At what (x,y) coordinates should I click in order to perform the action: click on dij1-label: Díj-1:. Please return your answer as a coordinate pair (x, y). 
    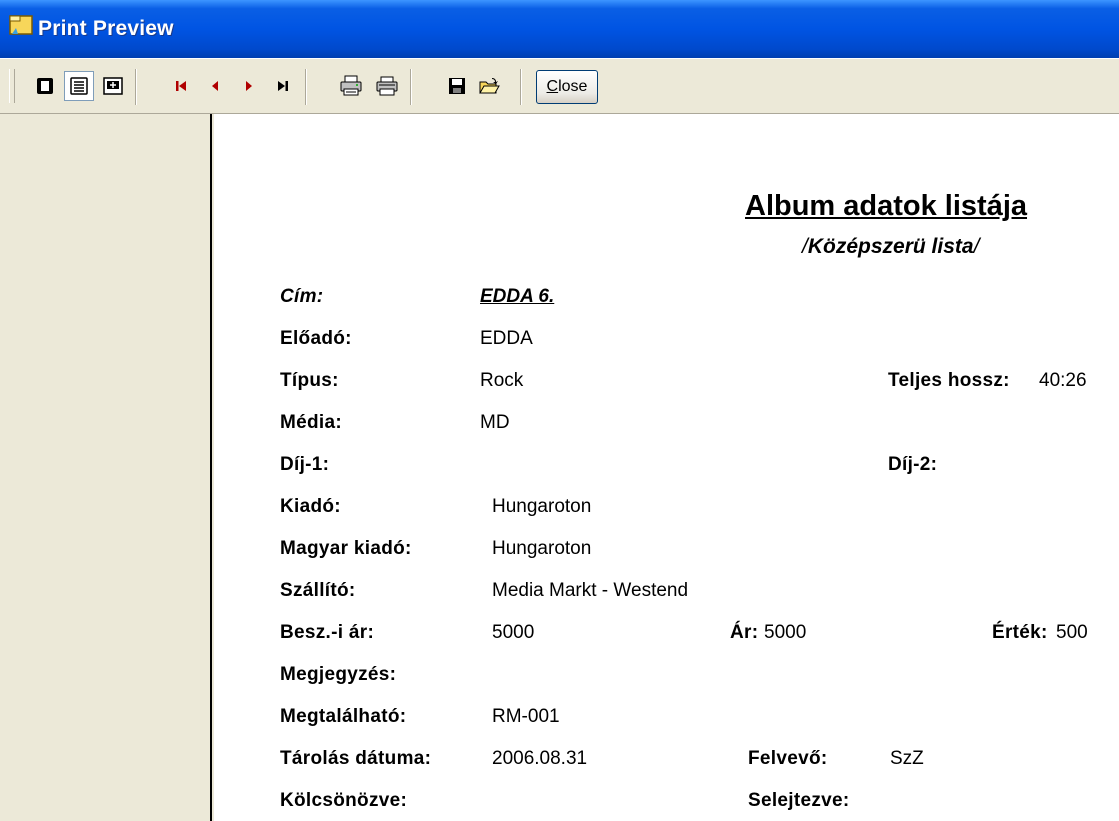
    Looking at the image, I should click on (305, 464).